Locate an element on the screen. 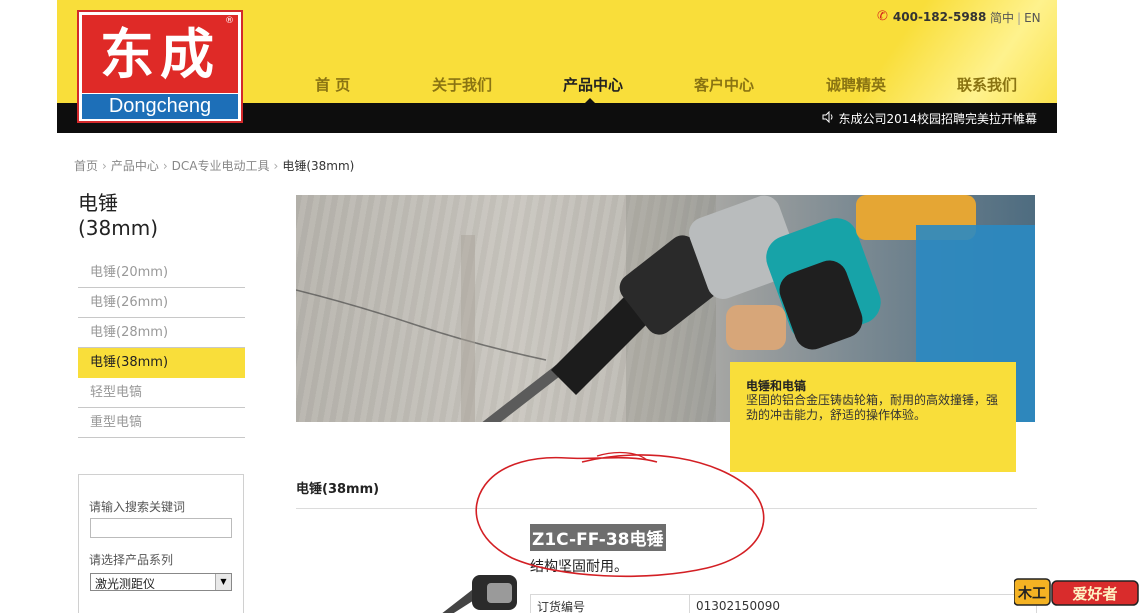 This screenshot has height=613, width=1145. breadcrumb: 首页 › 产品中心 › DCA专业电动工具 › 电锤(38mm) is located at coordinates (214, 165).